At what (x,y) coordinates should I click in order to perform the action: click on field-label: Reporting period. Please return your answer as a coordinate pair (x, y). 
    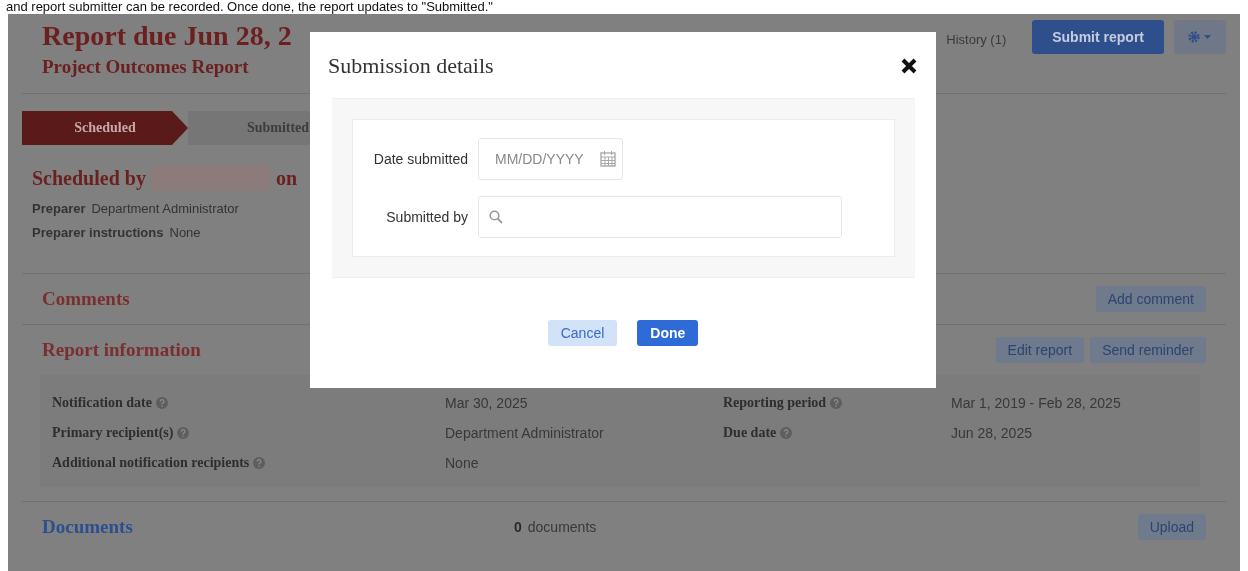
    Looking at the image, I should click on (837, 403).